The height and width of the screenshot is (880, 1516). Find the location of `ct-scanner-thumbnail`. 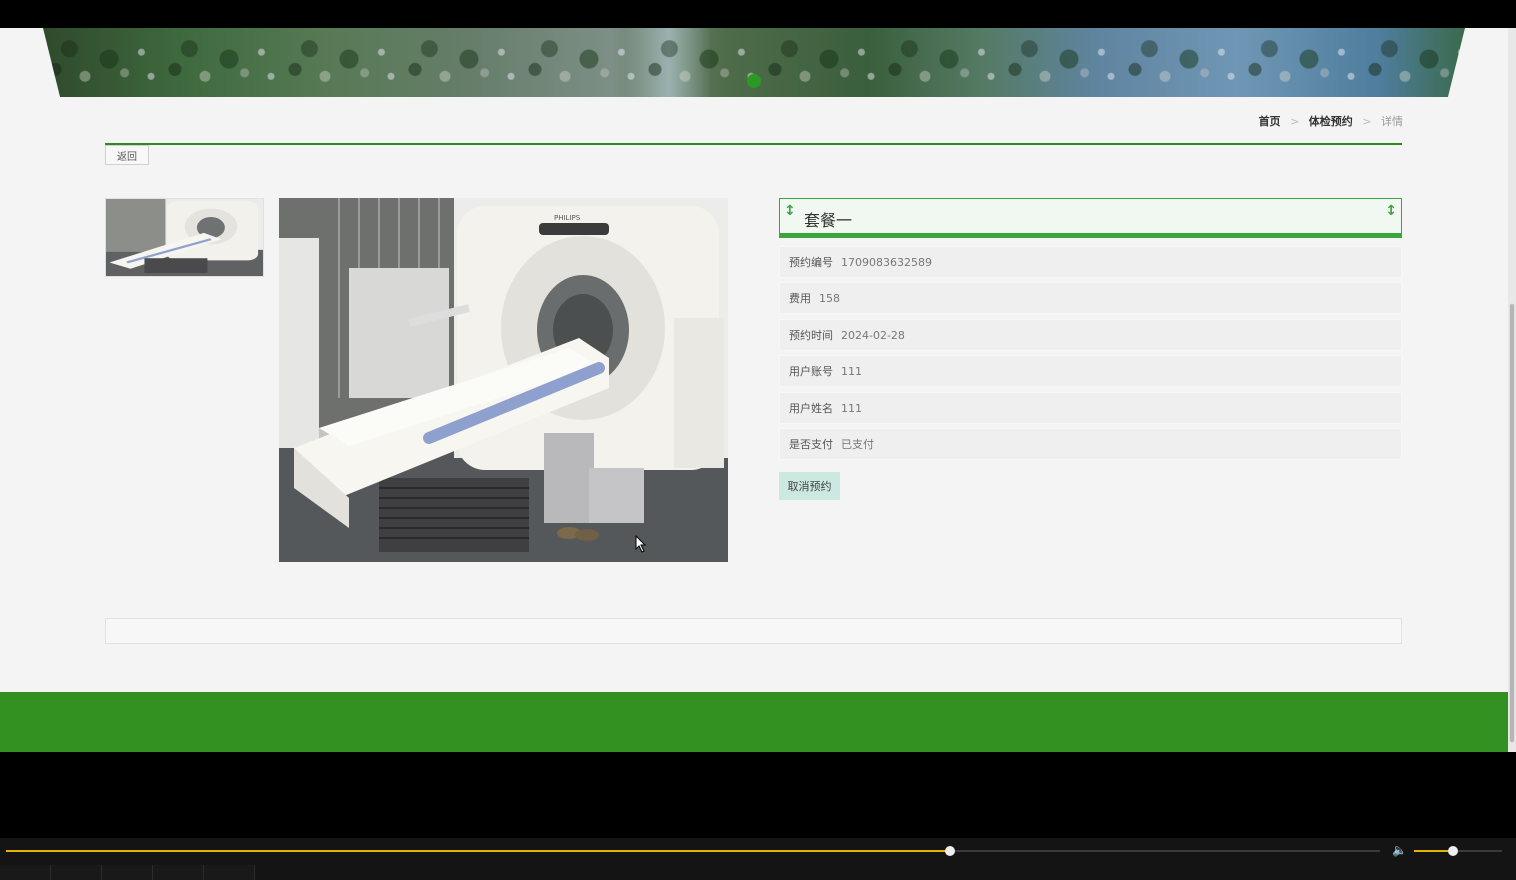

ct-scanner-thumbnail is located at coordinates (184, 237).